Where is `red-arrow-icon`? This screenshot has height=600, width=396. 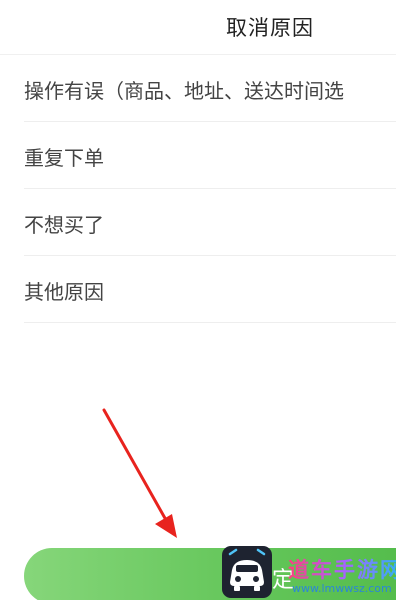
red-arrow-icon is located at coordinates (139, 473).